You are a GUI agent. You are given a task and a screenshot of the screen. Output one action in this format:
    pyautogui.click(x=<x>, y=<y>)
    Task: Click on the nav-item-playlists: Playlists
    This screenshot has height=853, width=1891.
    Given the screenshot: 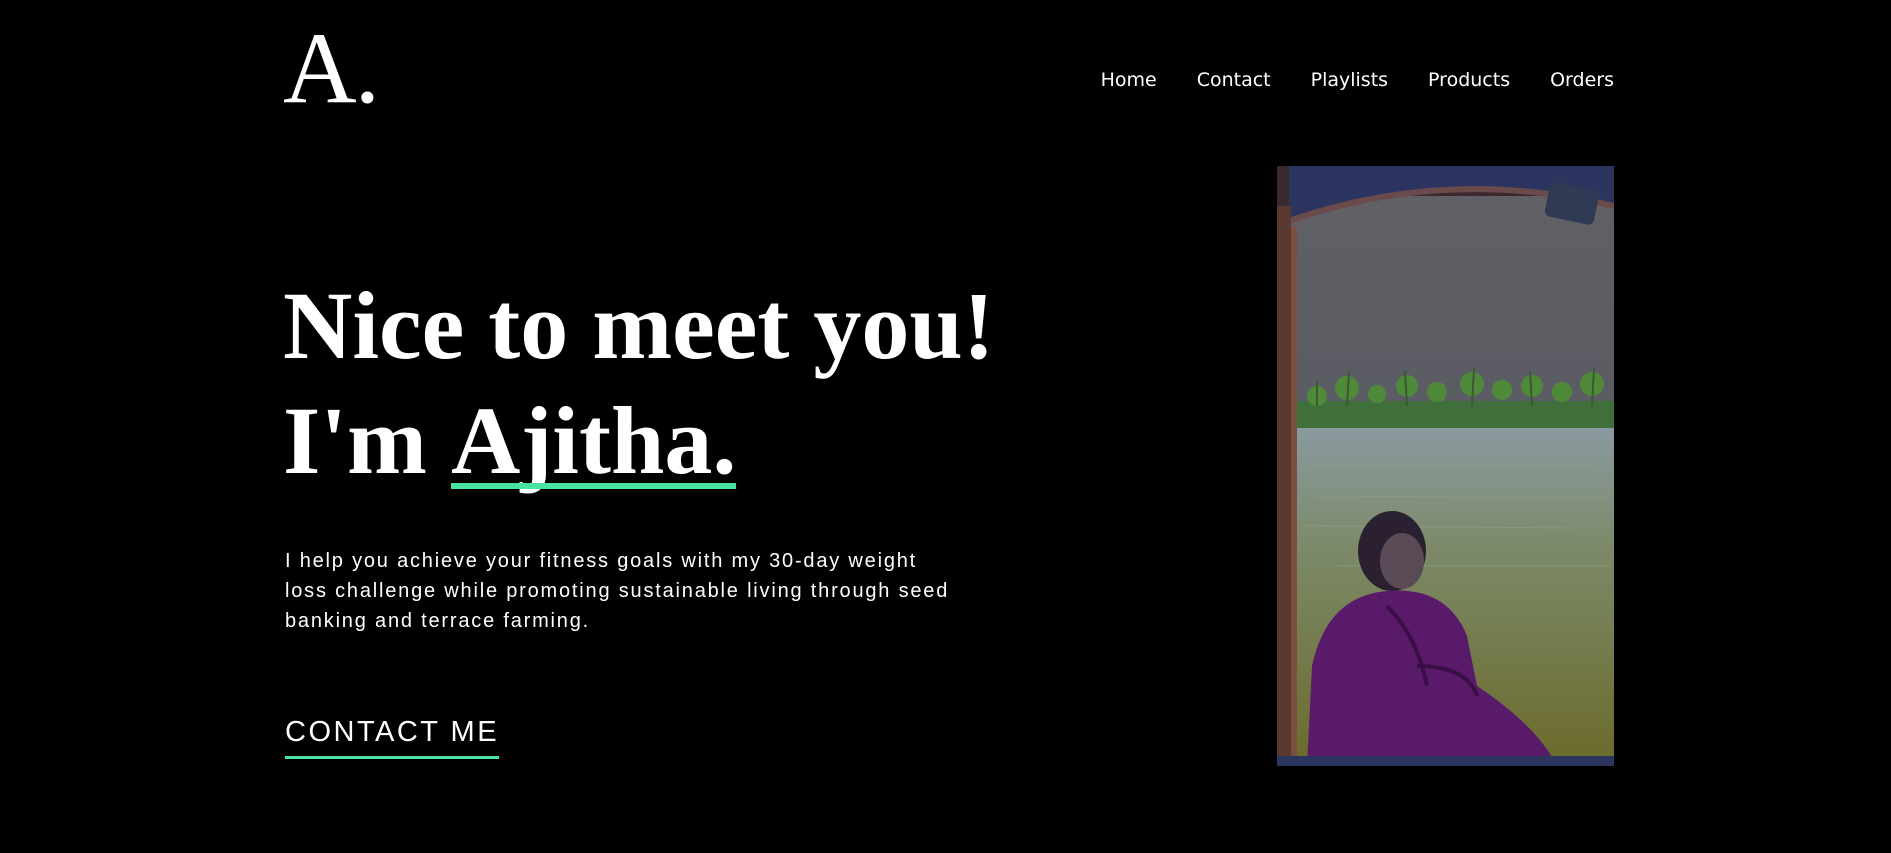 What is the action you would take?
    pyautogui.click(x=1349, y=80)
    